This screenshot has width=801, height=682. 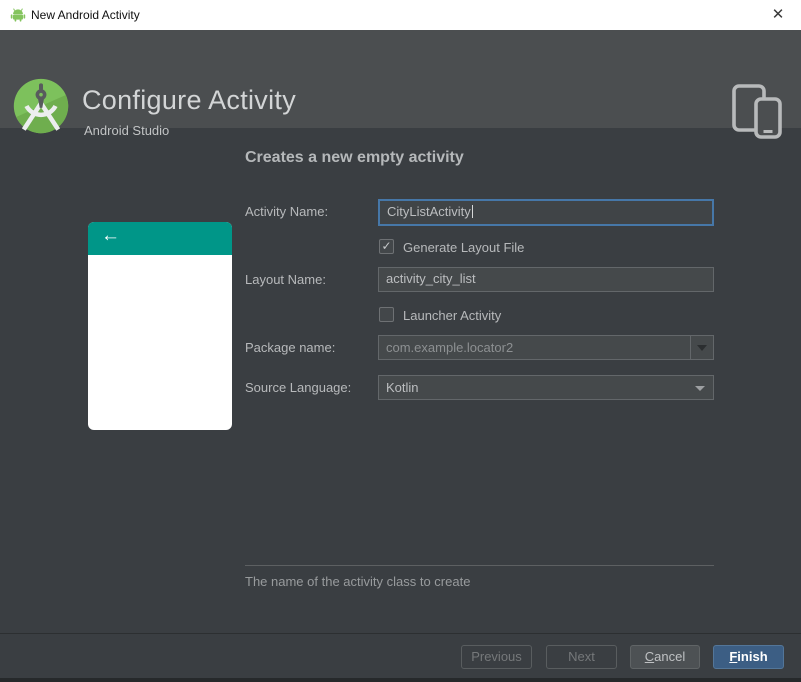 I want to click on combobox-arrow-button, so click(x=701, y=347).